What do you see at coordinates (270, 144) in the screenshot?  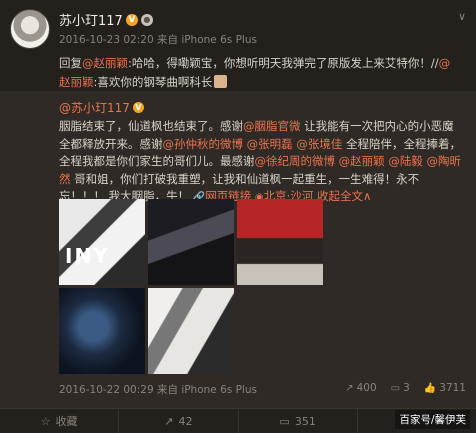 I see `mention-link: @张明磊` at bounding box center [270, 144].